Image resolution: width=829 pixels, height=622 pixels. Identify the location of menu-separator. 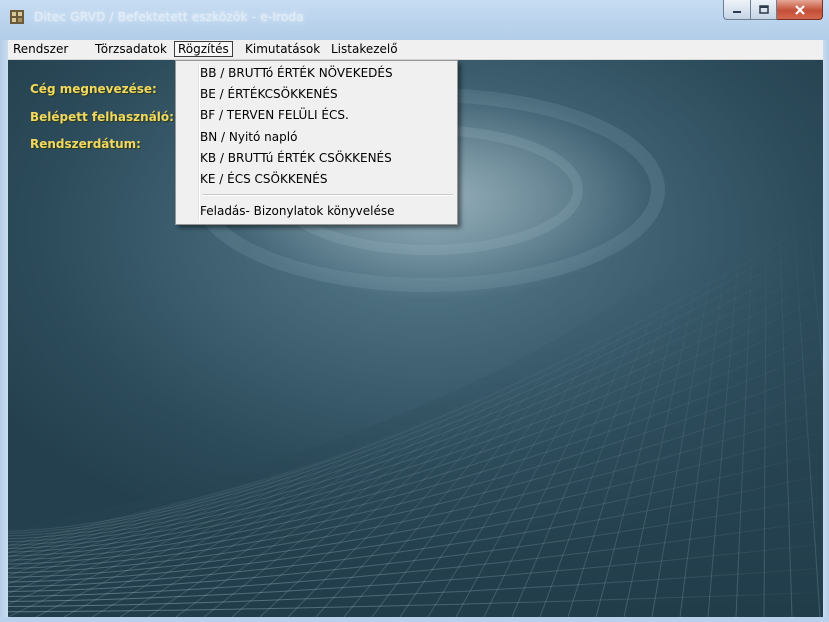
(327, 195).